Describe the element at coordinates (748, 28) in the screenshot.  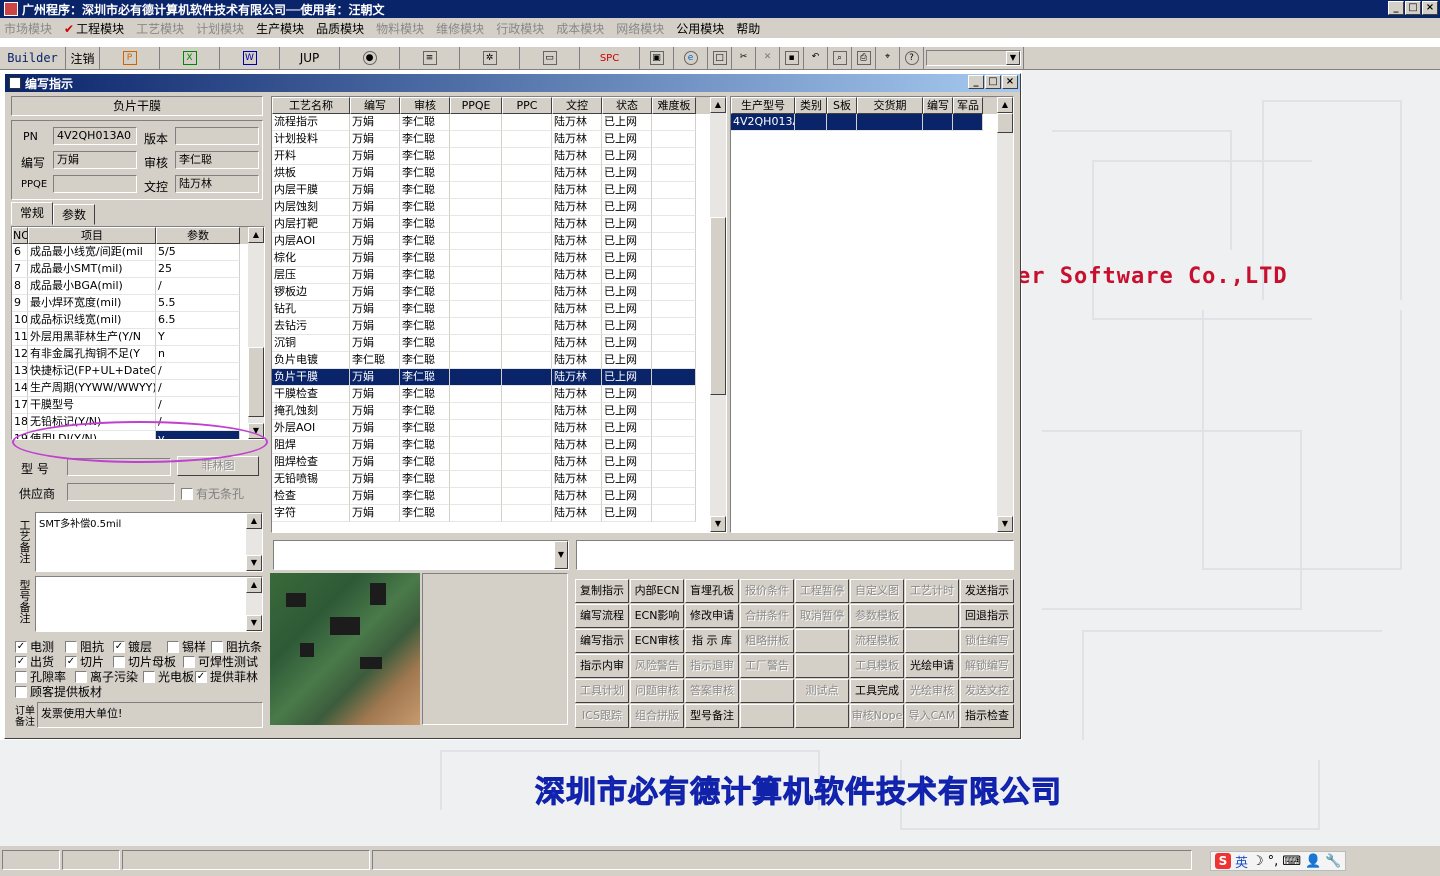
I see `menu-item: 帮助` at that location.